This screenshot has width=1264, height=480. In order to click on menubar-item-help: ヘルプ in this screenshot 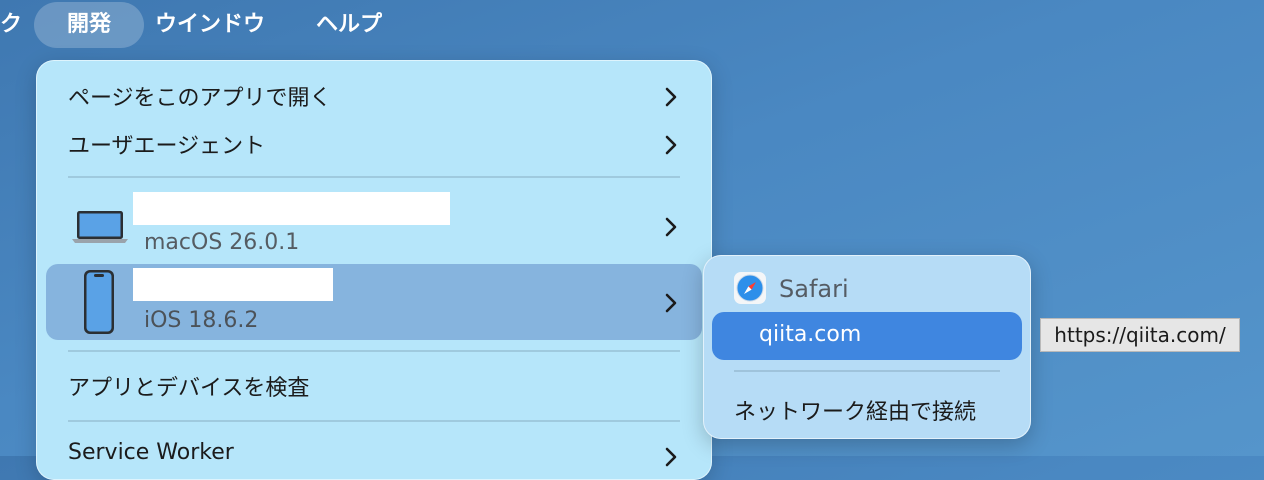, I will do `click(349, 25)`.